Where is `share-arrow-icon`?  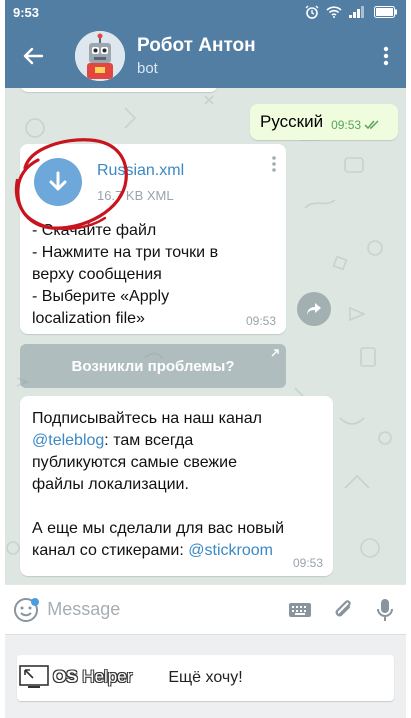 share-arrow-icon is located at coordinates (314, 309).